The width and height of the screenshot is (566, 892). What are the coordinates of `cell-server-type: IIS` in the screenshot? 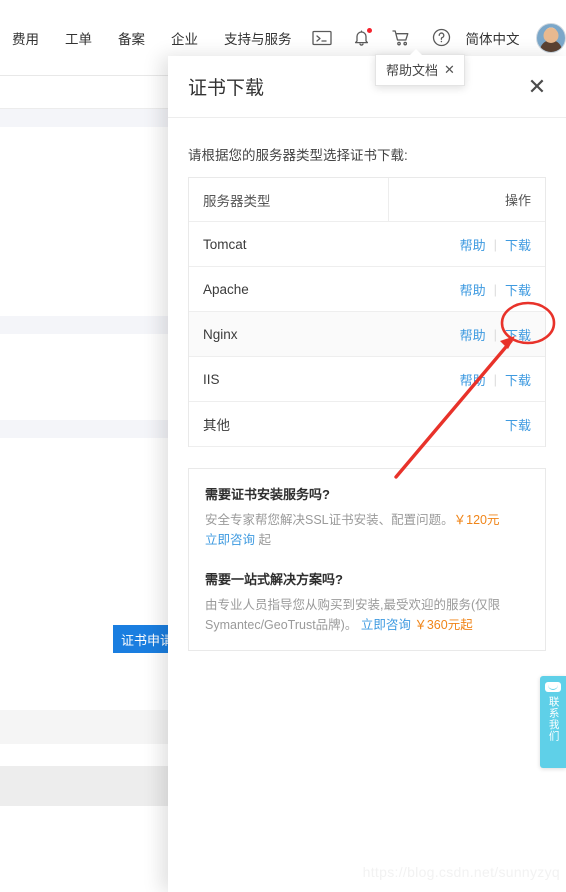 It's located at (211, 379).